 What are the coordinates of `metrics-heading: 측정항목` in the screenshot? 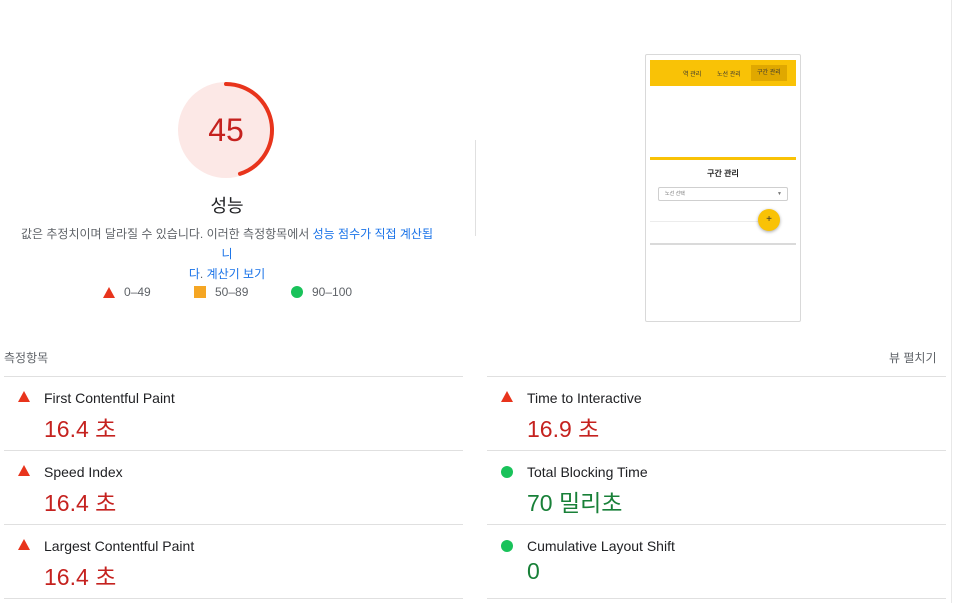 It's located at (26, 358).